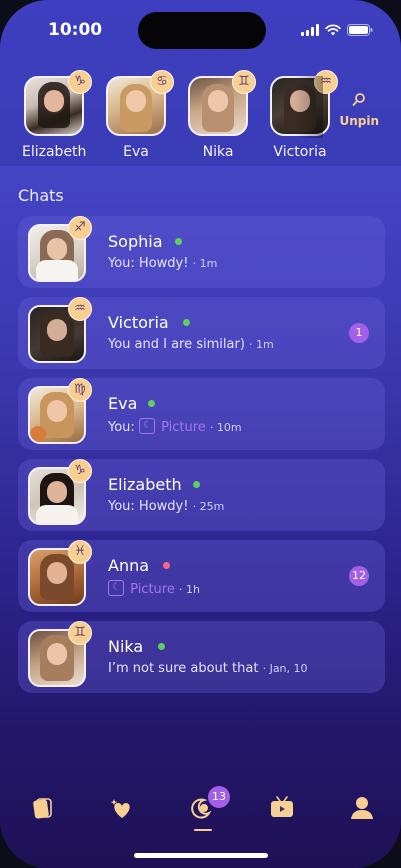 This screenshot has width=401, height=868. Describe the element at coordinates (201, 855) in the screenshot. I see `home-indicator` at that location.